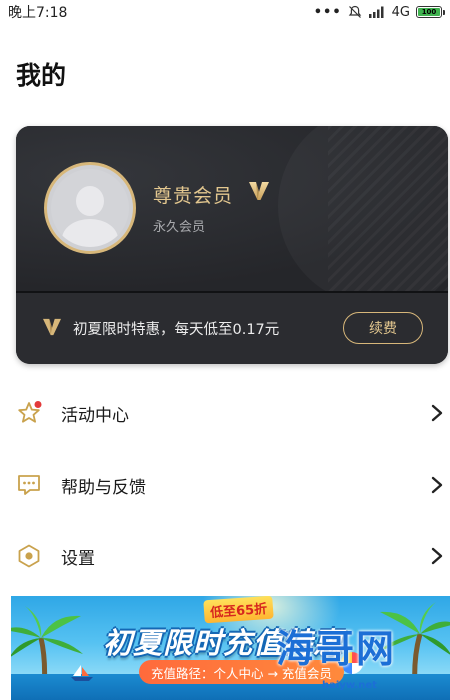  Describe the element at coordinates (103, 487) in the screenshot. I see `menu-label-help-feedback: 帮助与反馈` at that location.